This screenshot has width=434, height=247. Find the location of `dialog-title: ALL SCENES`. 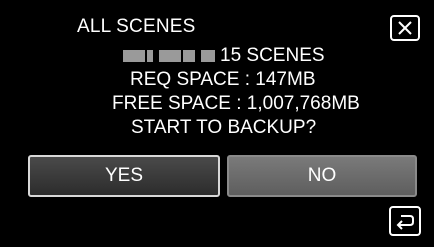

dialog-title: ALL SCENES is located at coordinates (136, 26).